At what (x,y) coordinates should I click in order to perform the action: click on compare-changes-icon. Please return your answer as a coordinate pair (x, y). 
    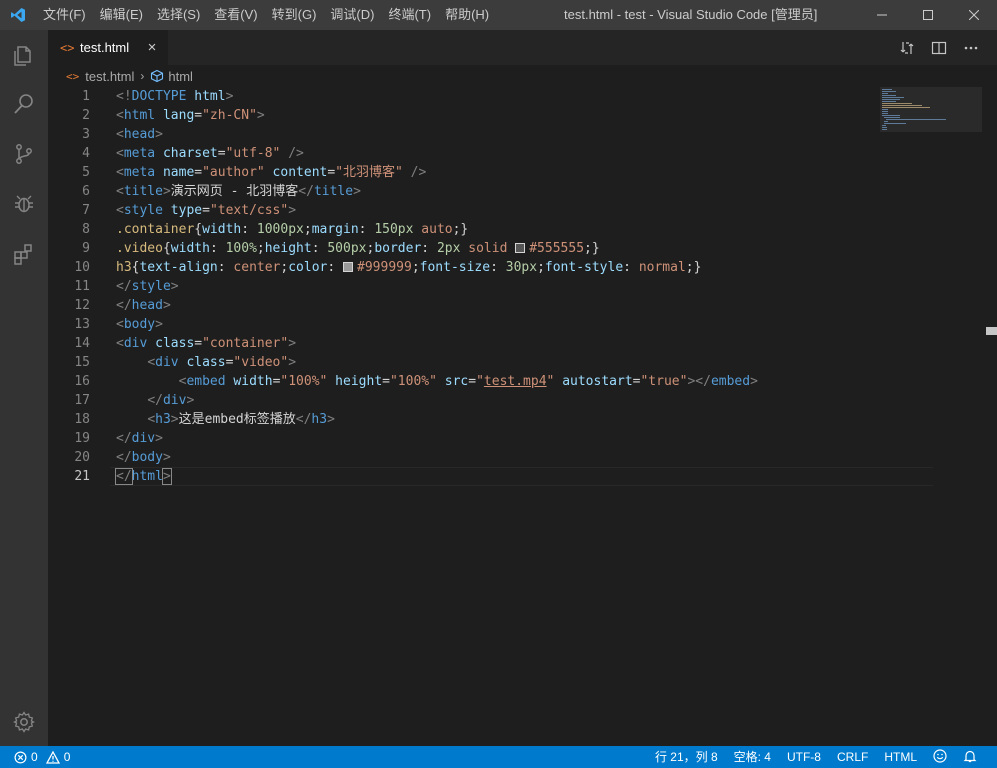
    Looking at the image, I should click on (907, 47).